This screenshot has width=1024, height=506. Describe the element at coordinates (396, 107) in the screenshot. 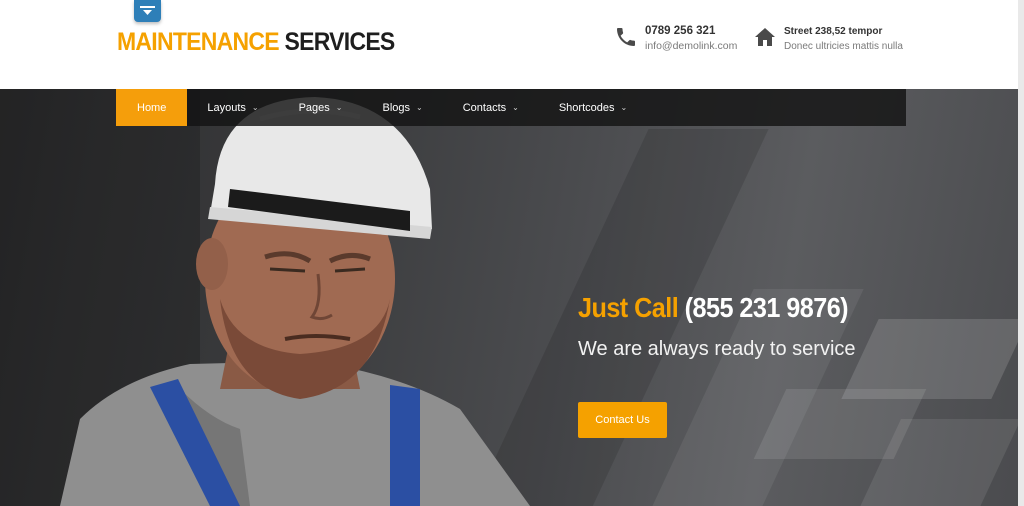

I see `nav-blogs-label: Blogs` at that location.